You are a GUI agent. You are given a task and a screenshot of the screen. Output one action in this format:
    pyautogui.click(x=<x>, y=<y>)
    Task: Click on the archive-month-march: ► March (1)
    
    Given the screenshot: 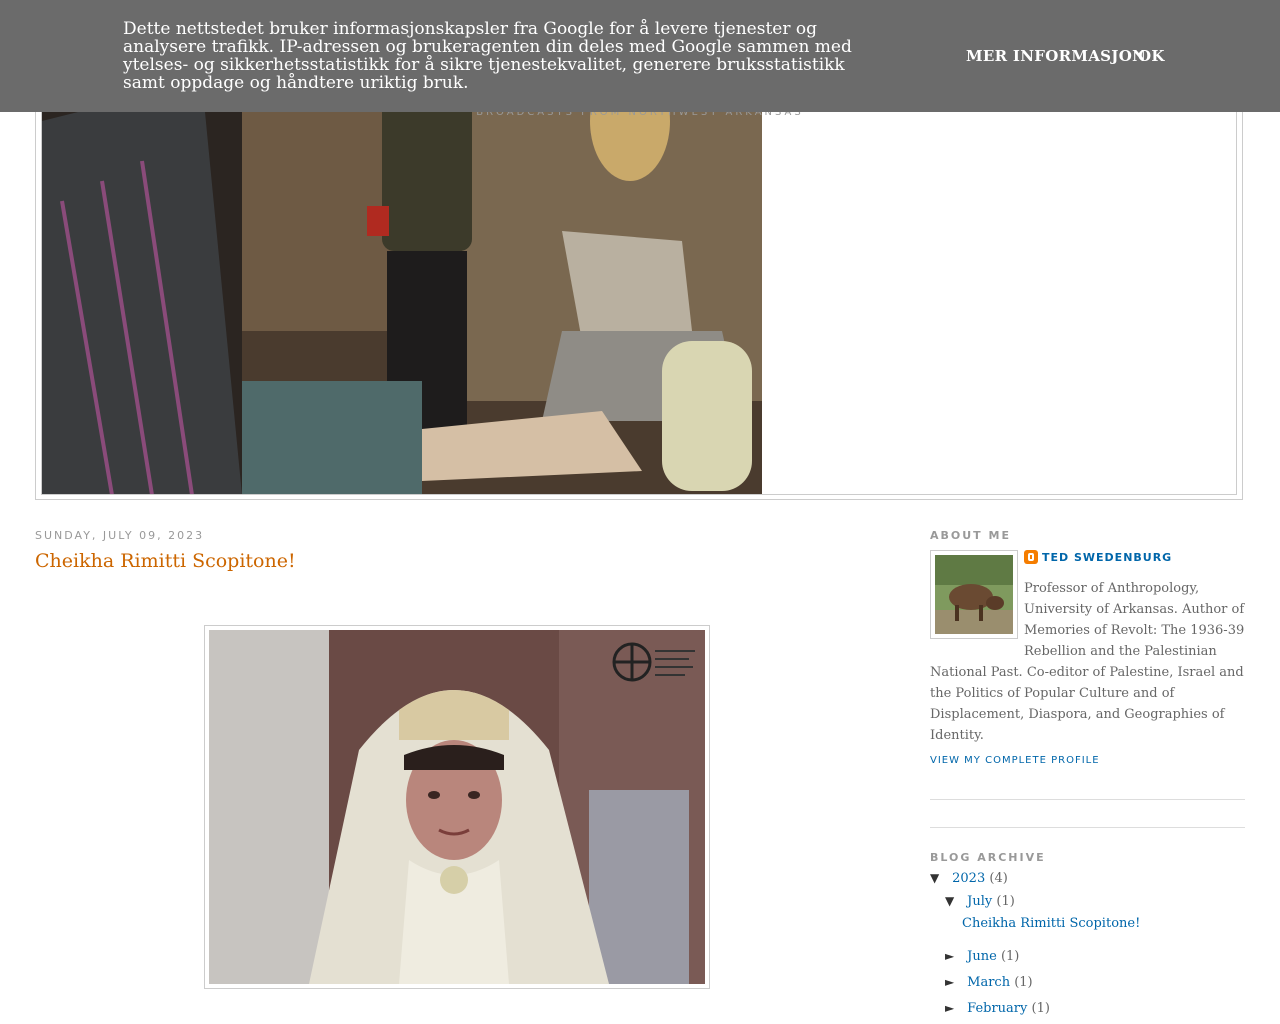 What is the action you would take?
    pyautogui.click(x=989, y=982)
    